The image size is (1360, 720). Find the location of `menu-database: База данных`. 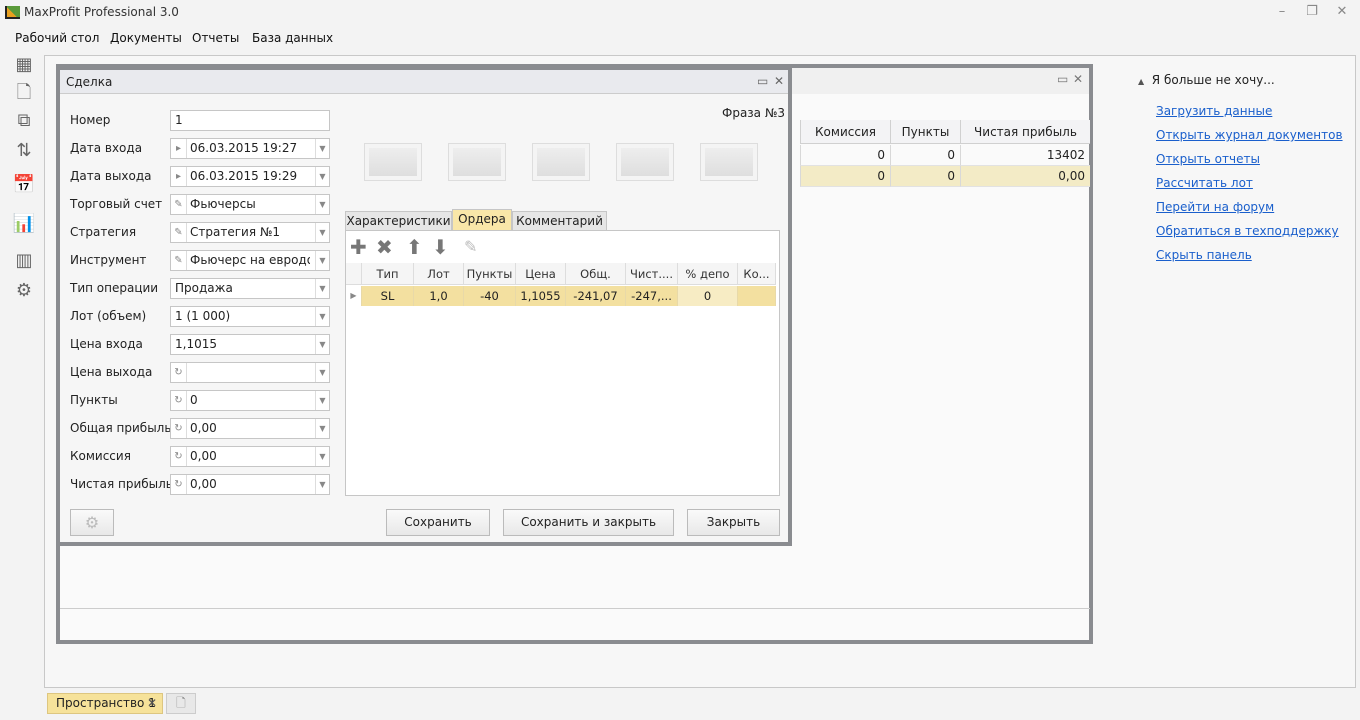

menu-database: База данных is located at coordinates (292, 38).